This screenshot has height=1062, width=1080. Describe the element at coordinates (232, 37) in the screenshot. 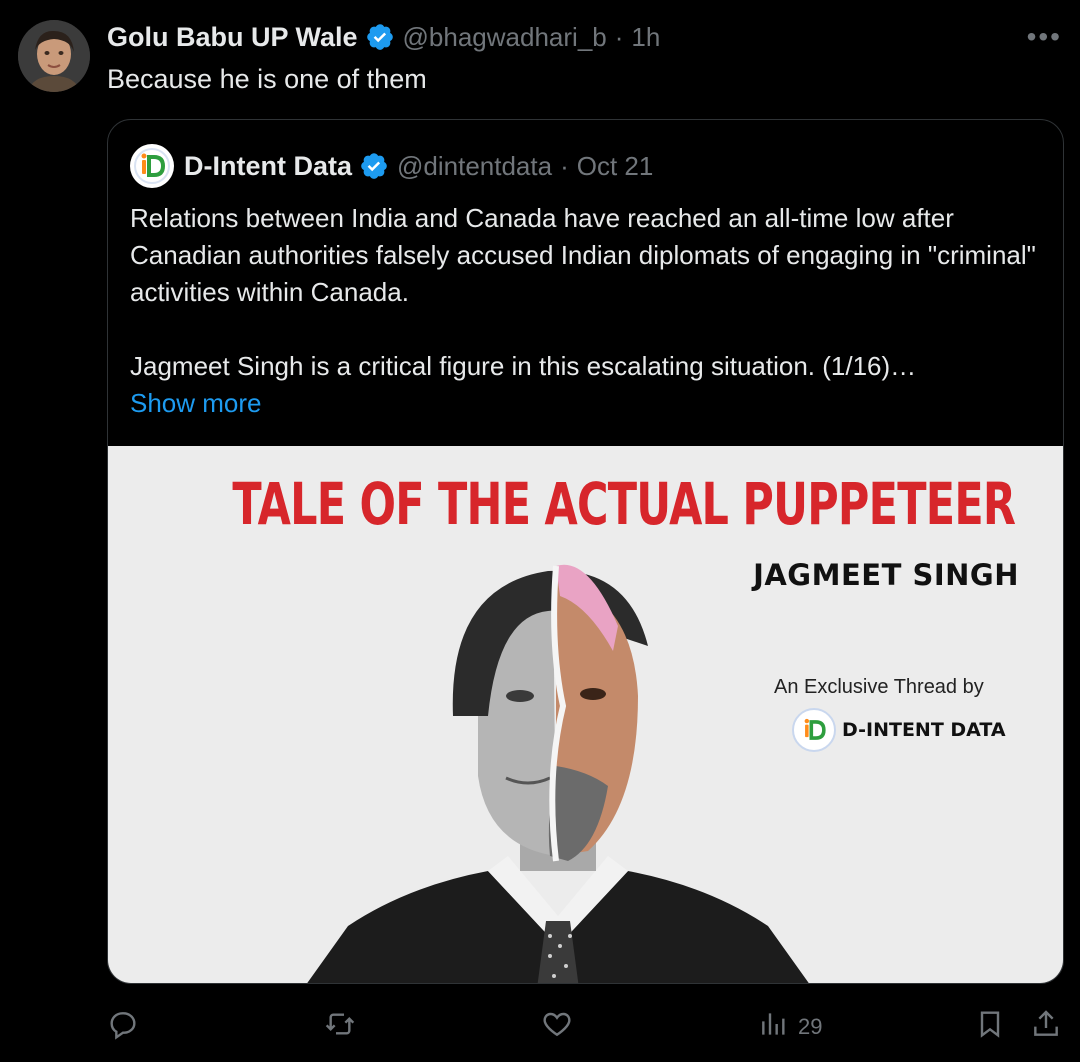

I see `author-name: Golu Babu UP Wale` at that location.